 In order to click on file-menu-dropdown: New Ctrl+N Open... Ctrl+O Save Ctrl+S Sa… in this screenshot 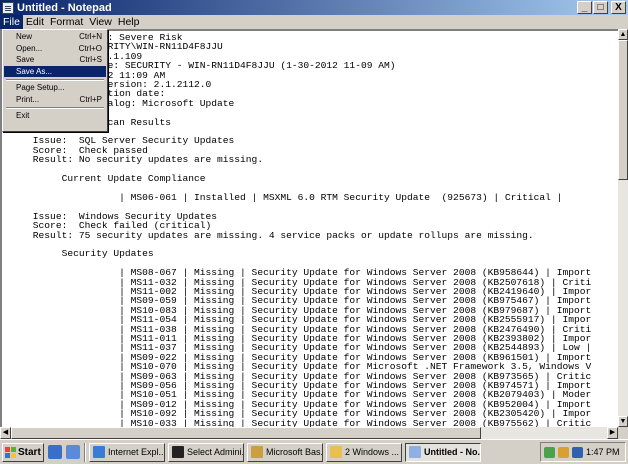, I will do `click(55, 80)`.